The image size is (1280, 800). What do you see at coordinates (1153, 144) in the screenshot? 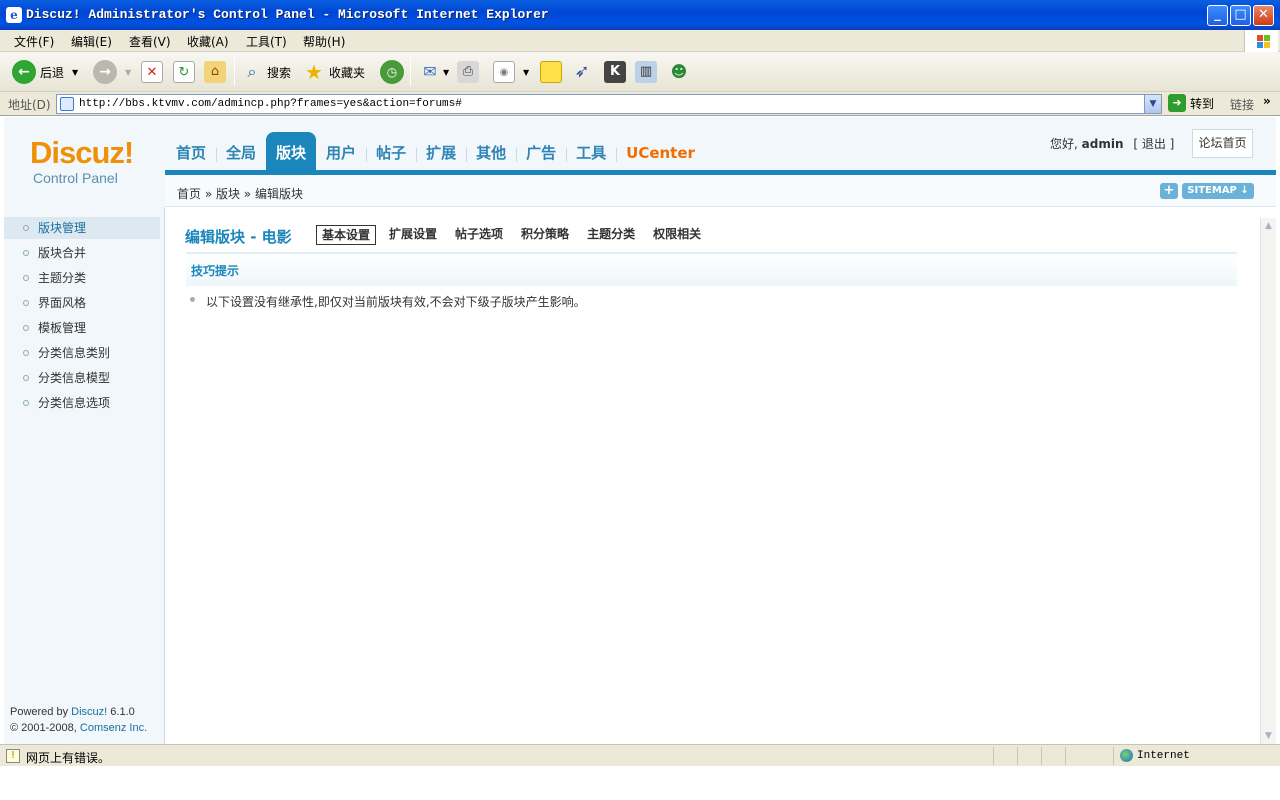
I see `logout-link: [ 退出 ]` at bounding box center [1153, 144].